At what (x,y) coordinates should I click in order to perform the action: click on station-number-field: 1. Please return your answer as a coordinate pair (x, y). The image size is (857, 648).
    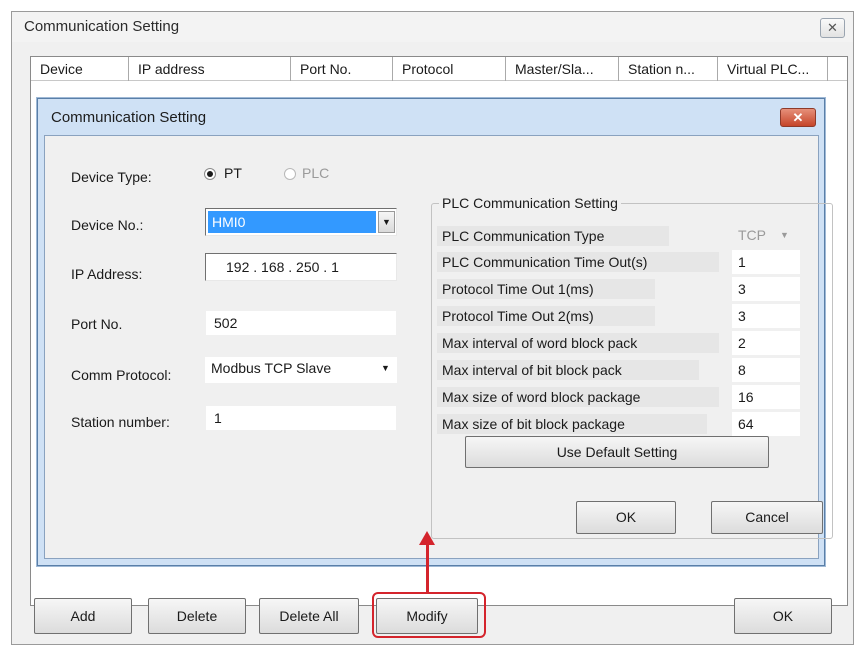
    Looking at the image, I should click on (301, 418).